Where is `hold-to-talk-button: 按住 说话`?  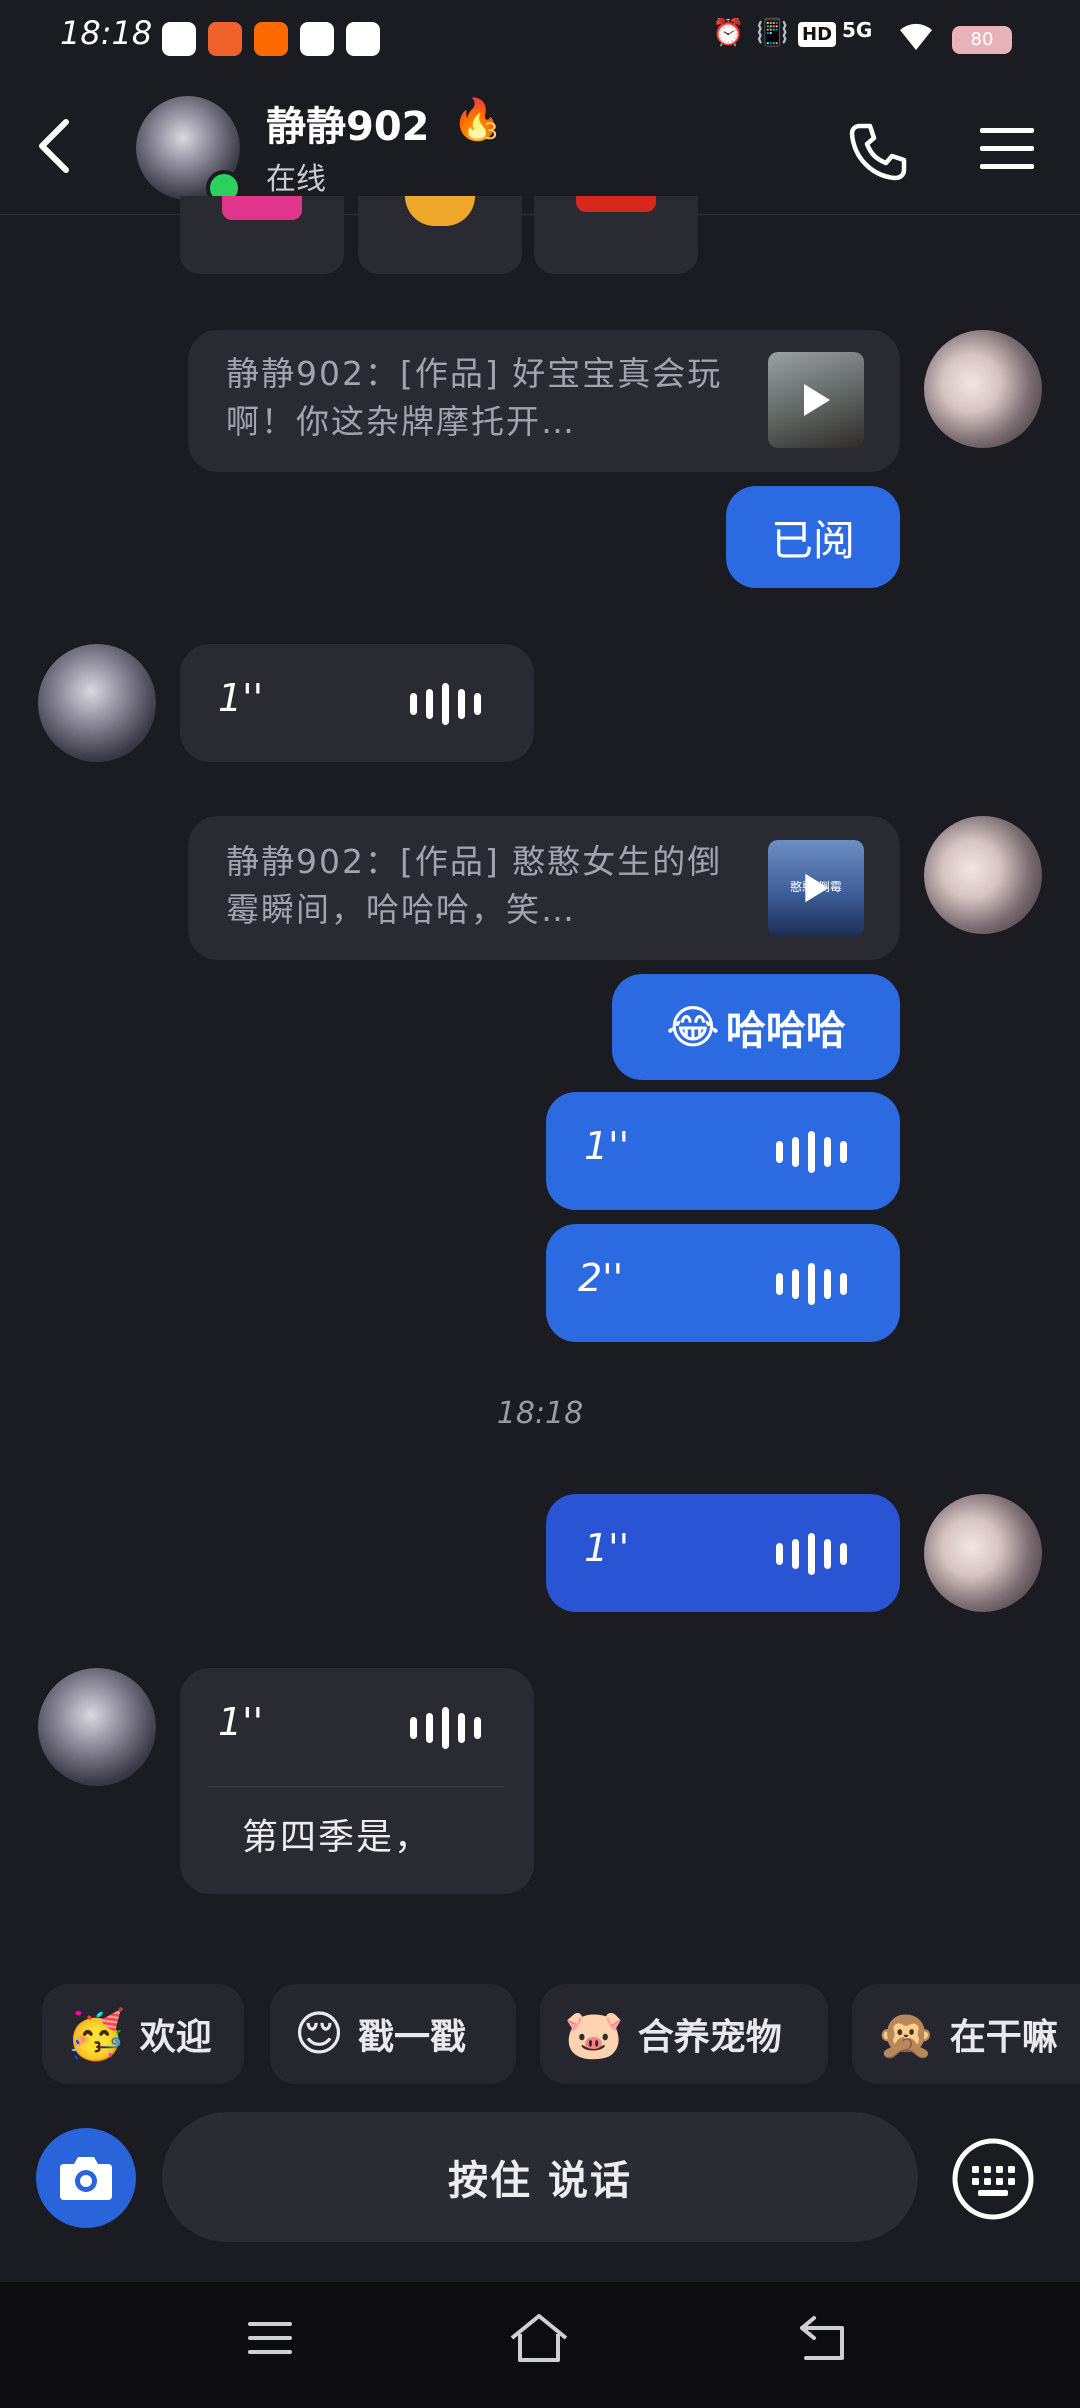
hold-to-talk-button: 按住 说话 is located at coordinates (540, 2177).